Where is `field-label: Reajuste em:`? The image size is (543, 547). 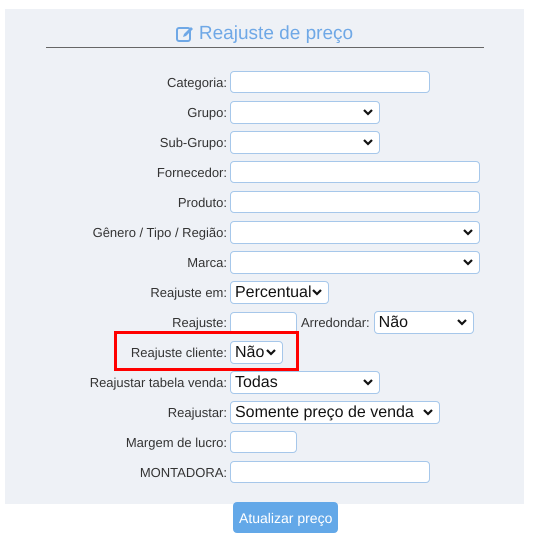 field-label: Reajuste em: is located at coordinates (188, 292).